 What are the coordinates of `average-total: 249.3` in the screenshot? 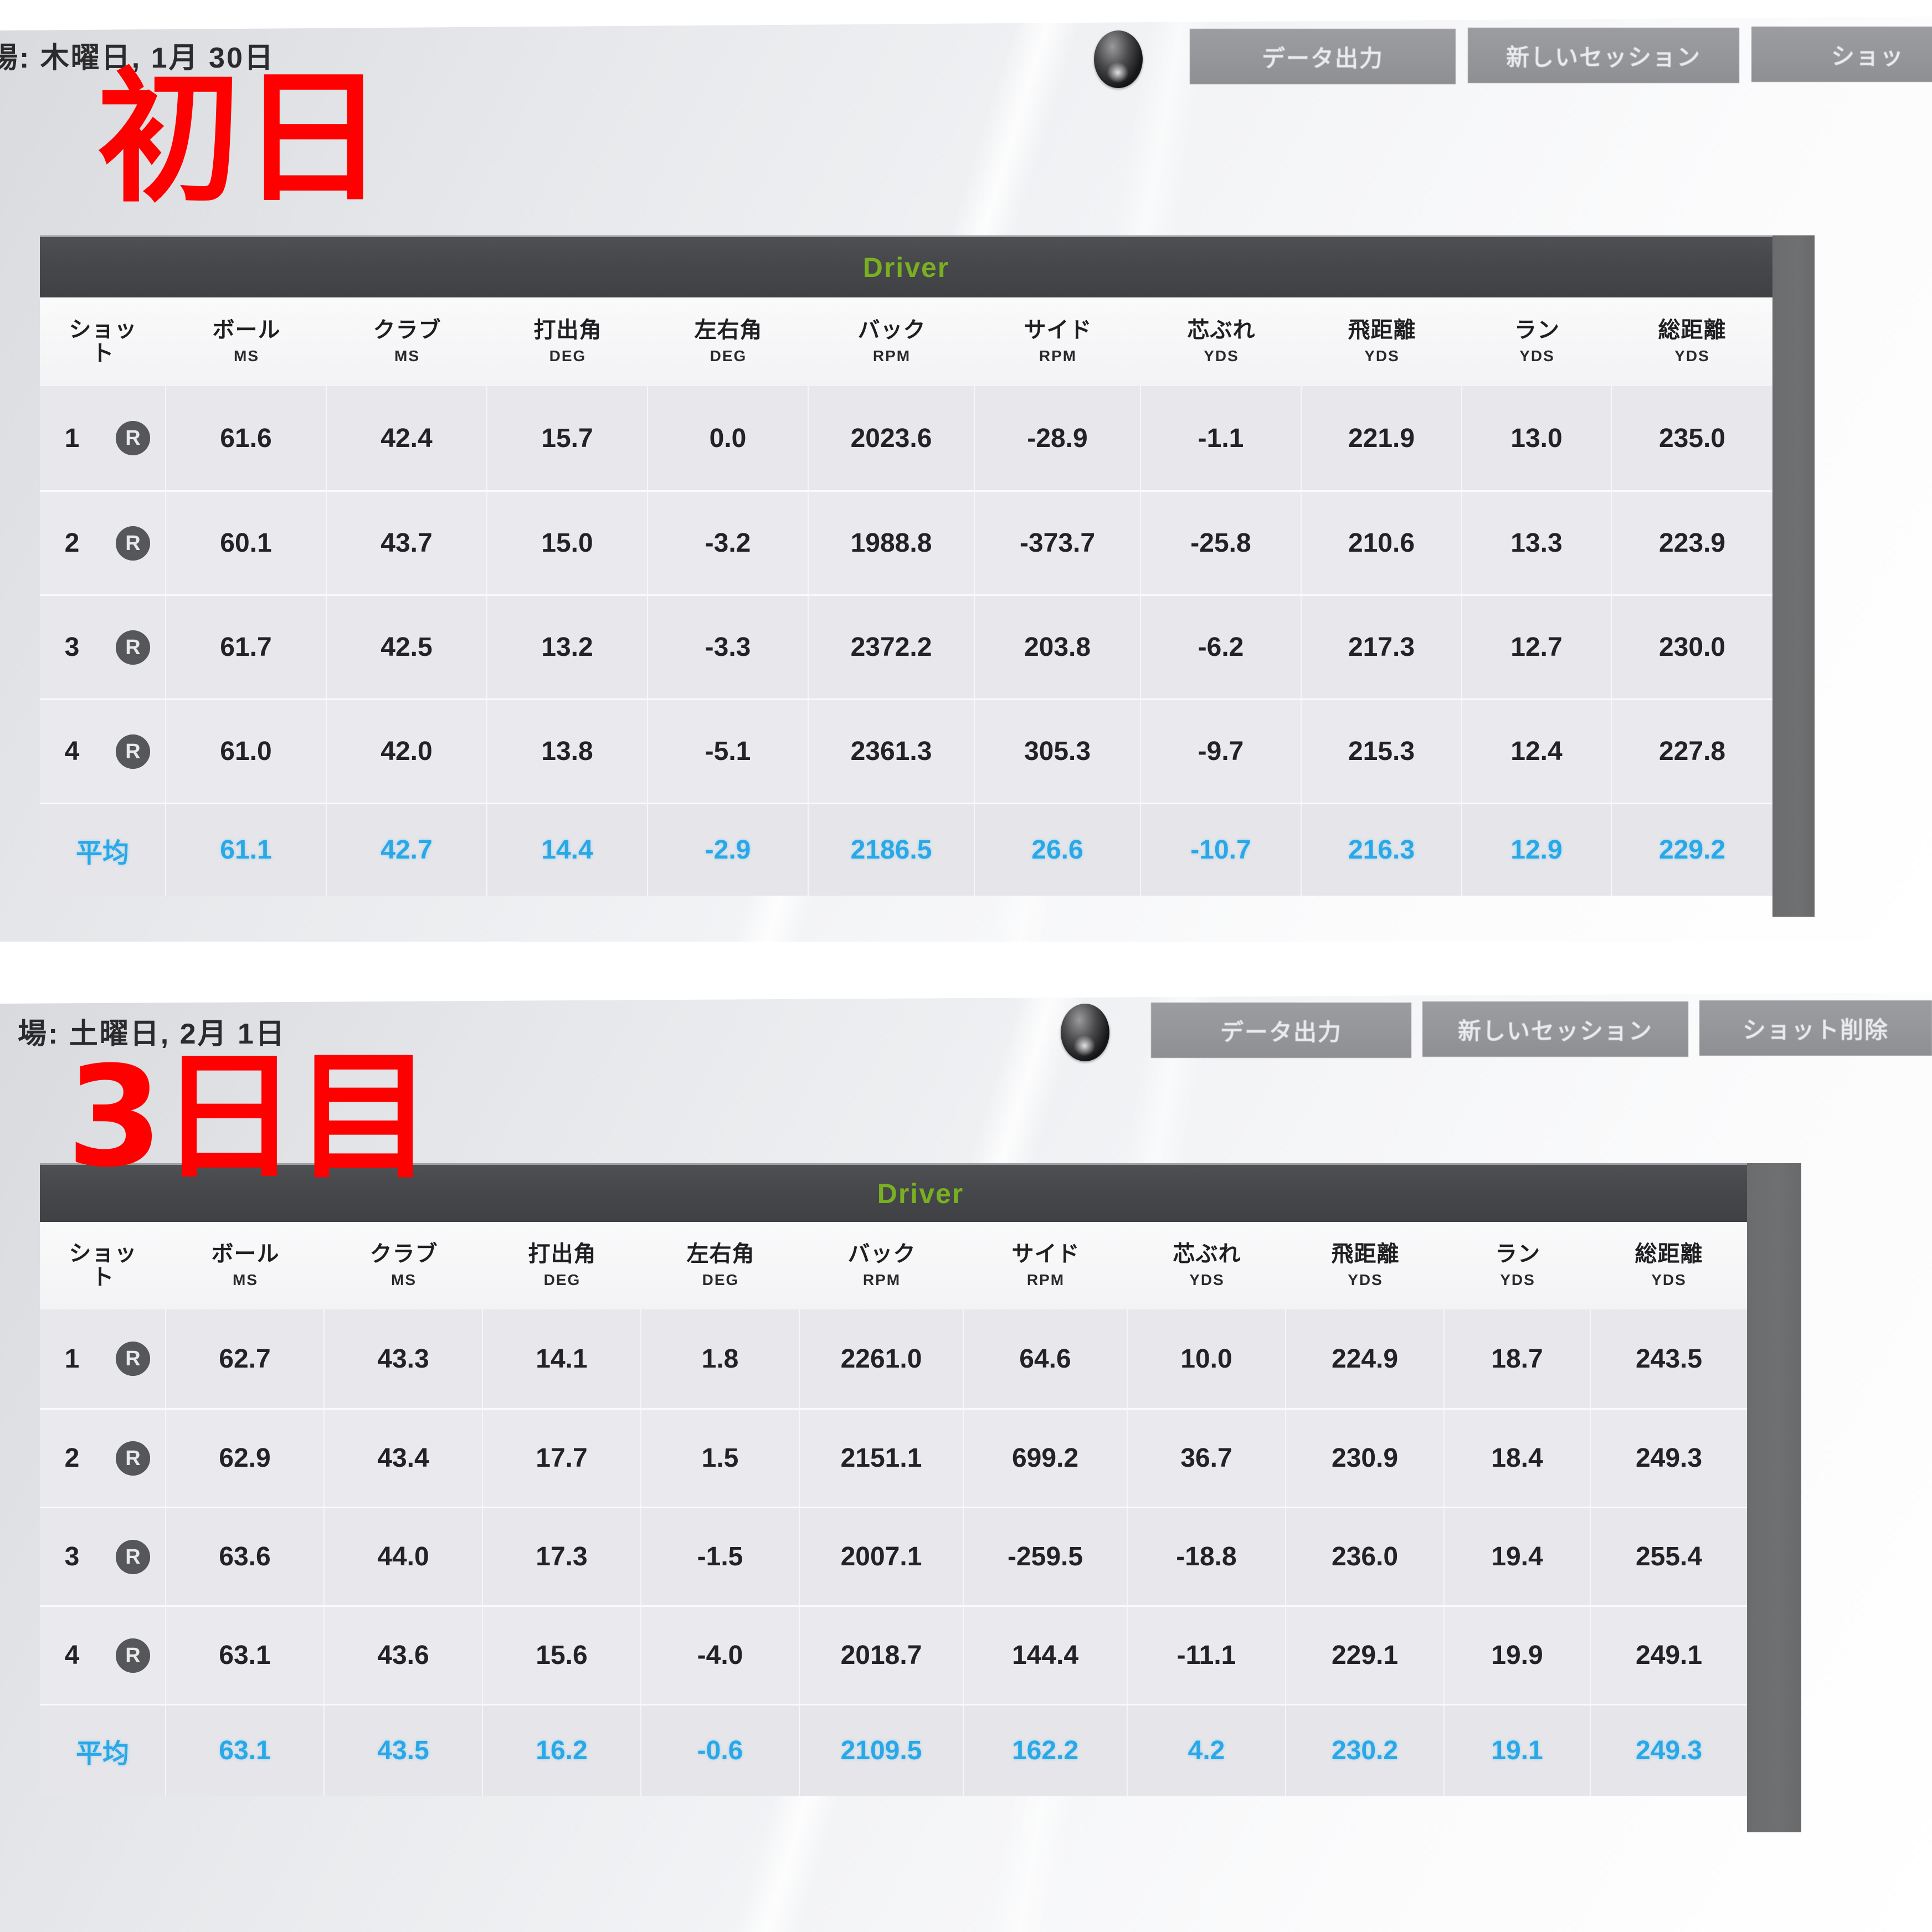 It's located at (1669, 1750).